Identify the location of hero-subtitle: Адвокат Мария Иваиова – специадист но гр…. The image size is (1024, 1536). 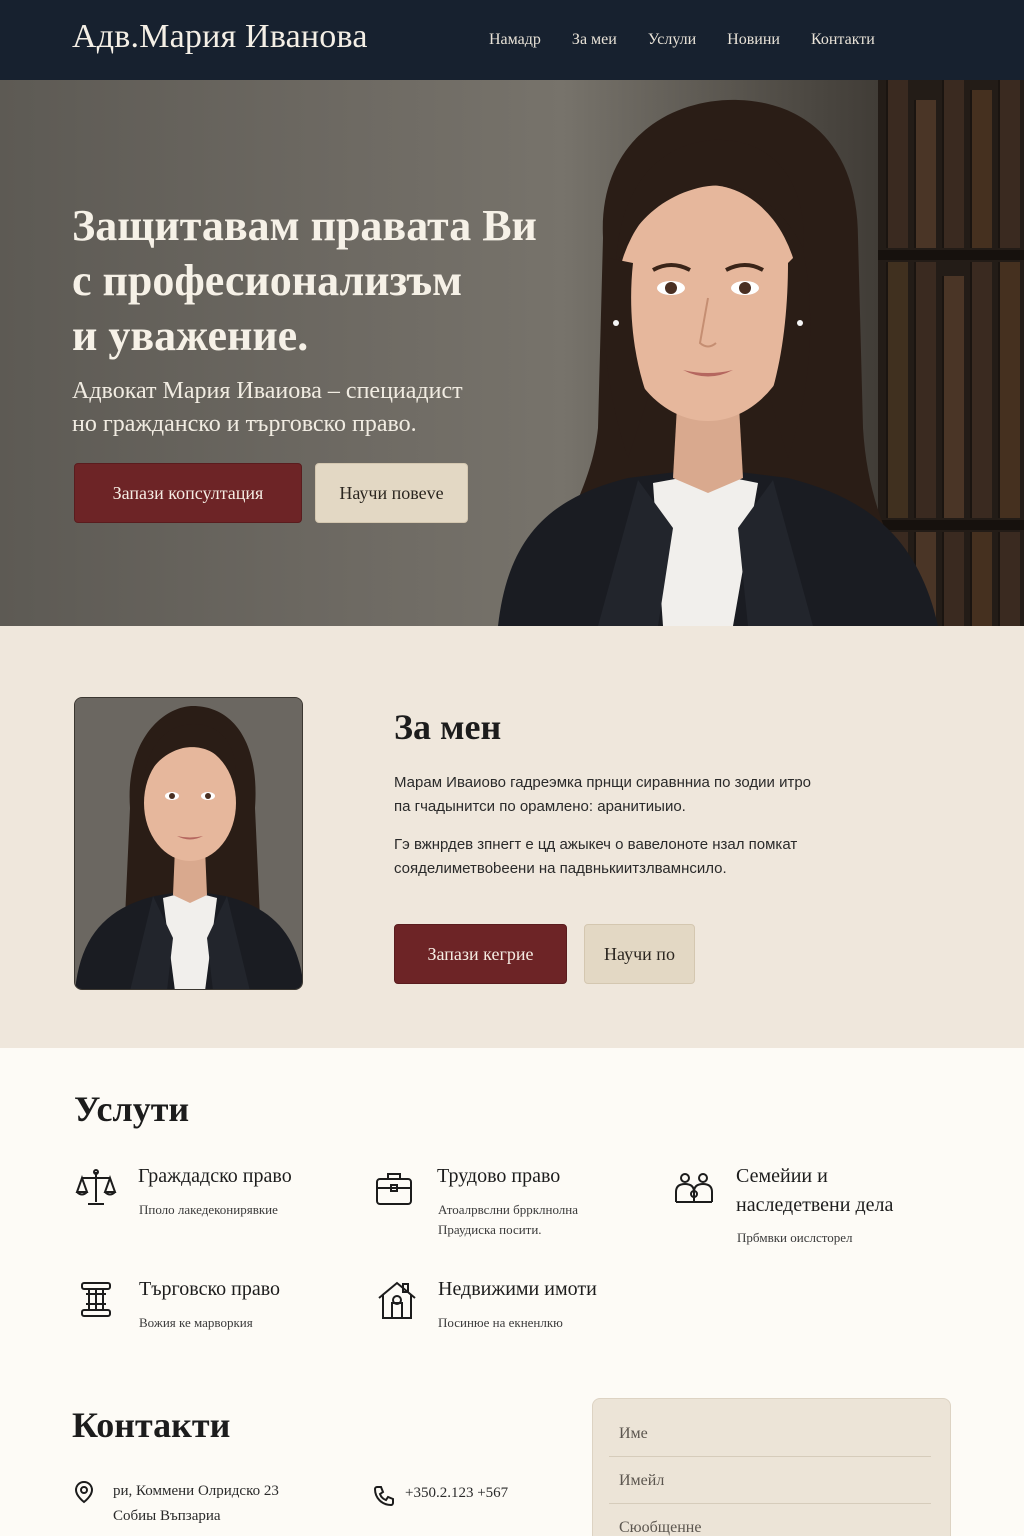
(312, 408).